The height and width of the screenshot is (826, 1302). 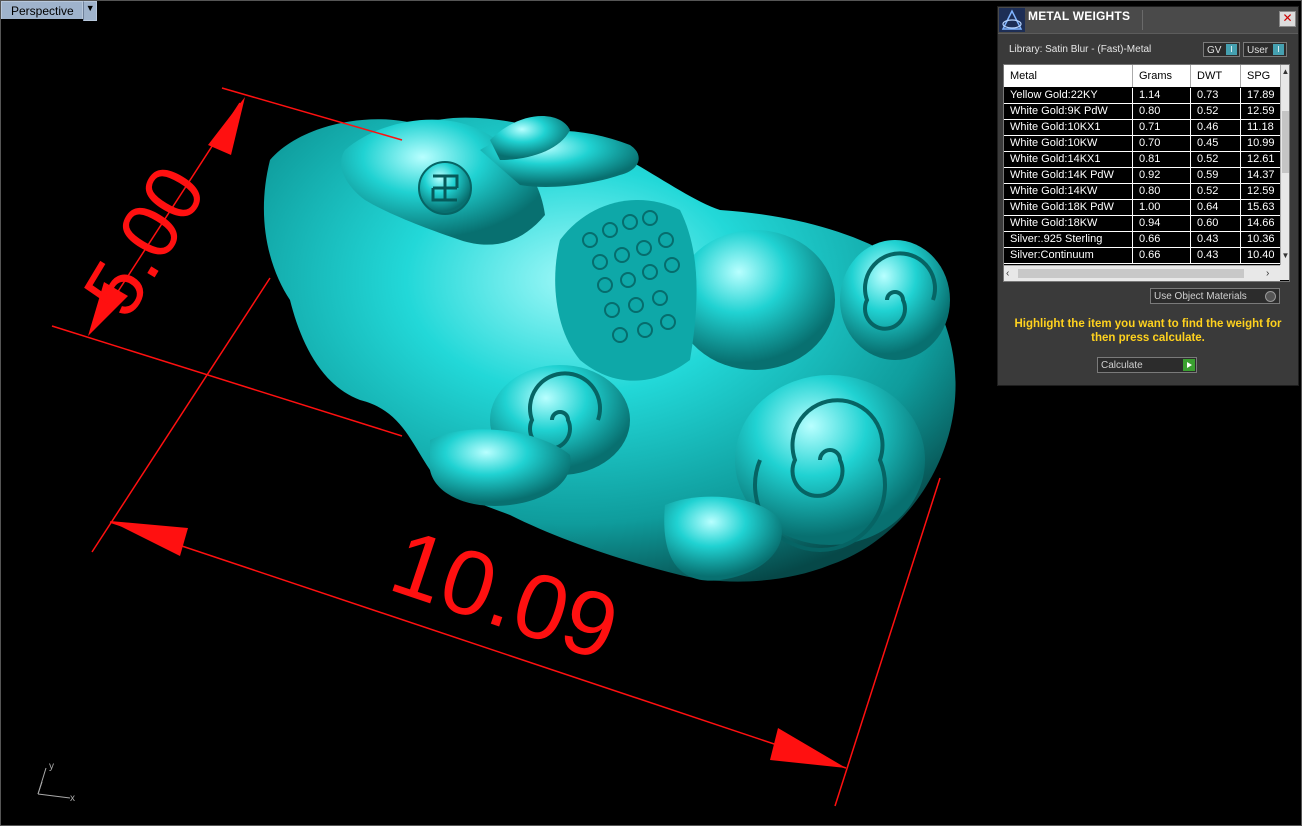 I want to click on scroll-down-arrow-icon: ▼, so click(x=1285, y=256).